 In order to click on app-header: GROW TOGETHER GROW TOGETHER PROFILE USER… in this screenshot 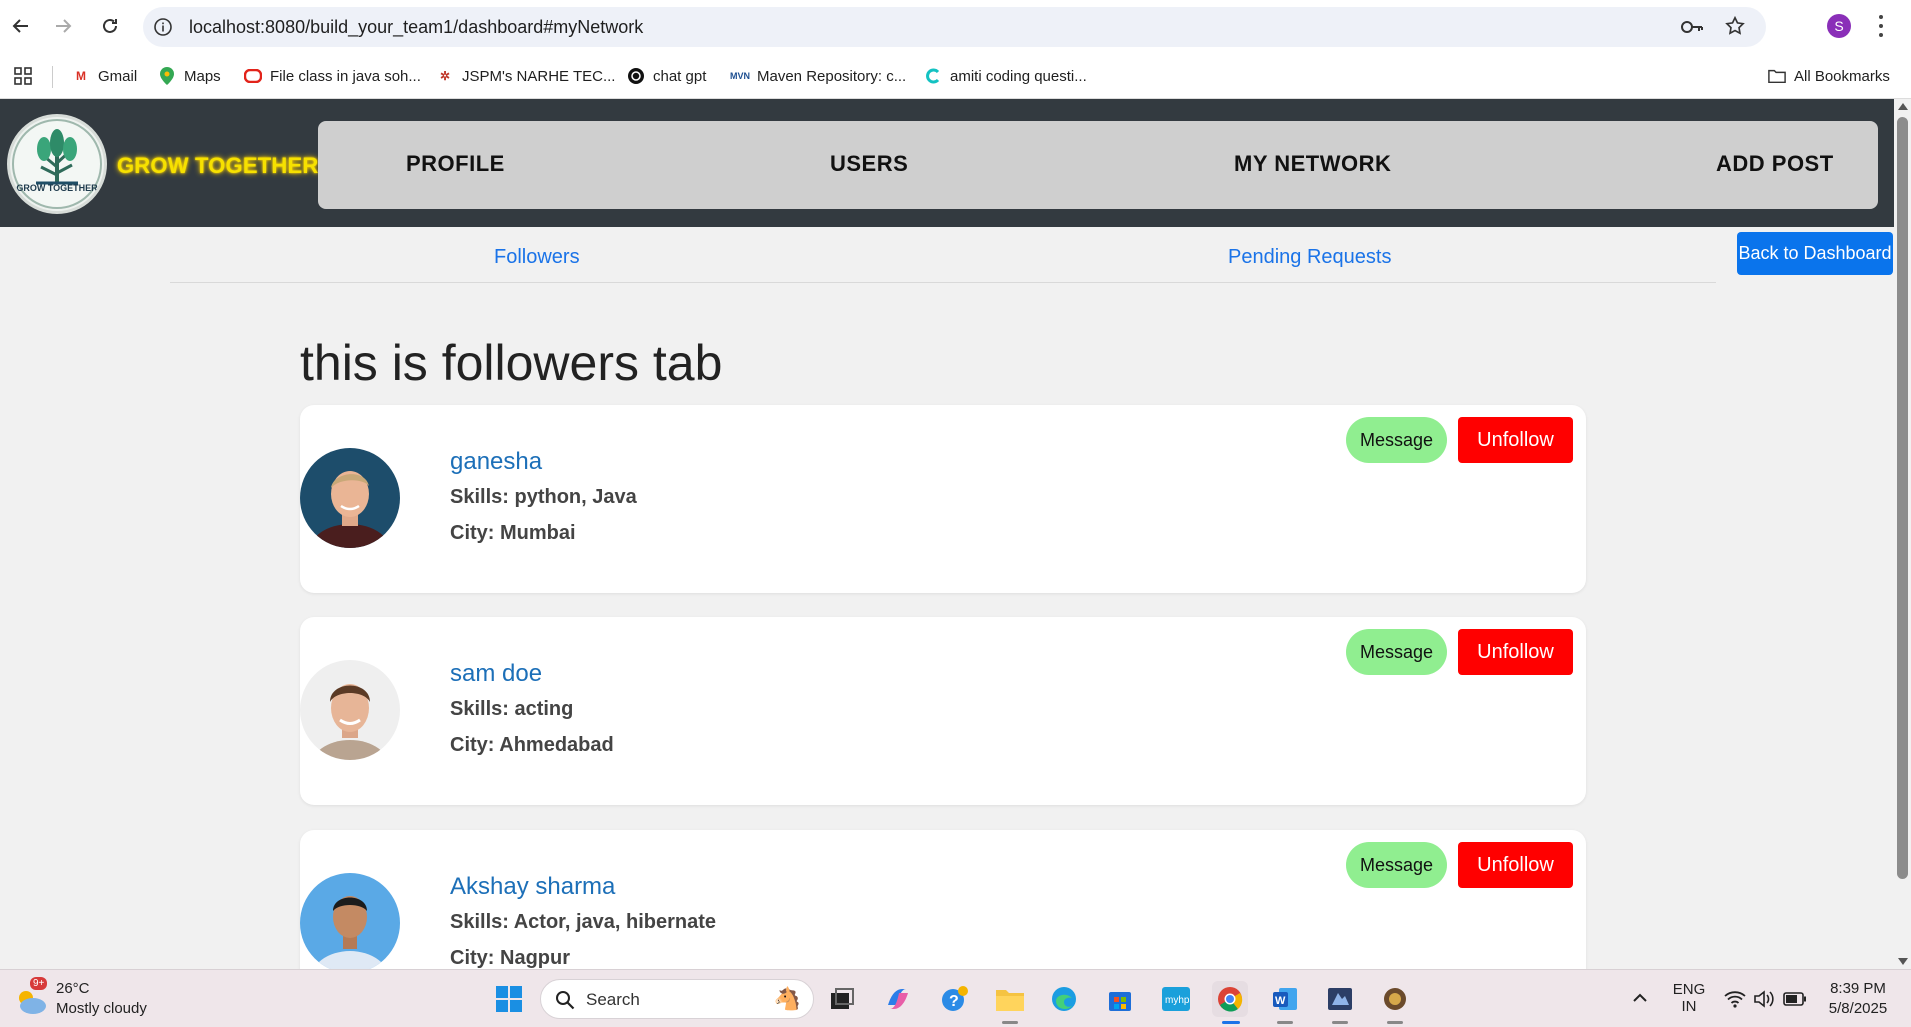, I will do `click(947, 163)`.